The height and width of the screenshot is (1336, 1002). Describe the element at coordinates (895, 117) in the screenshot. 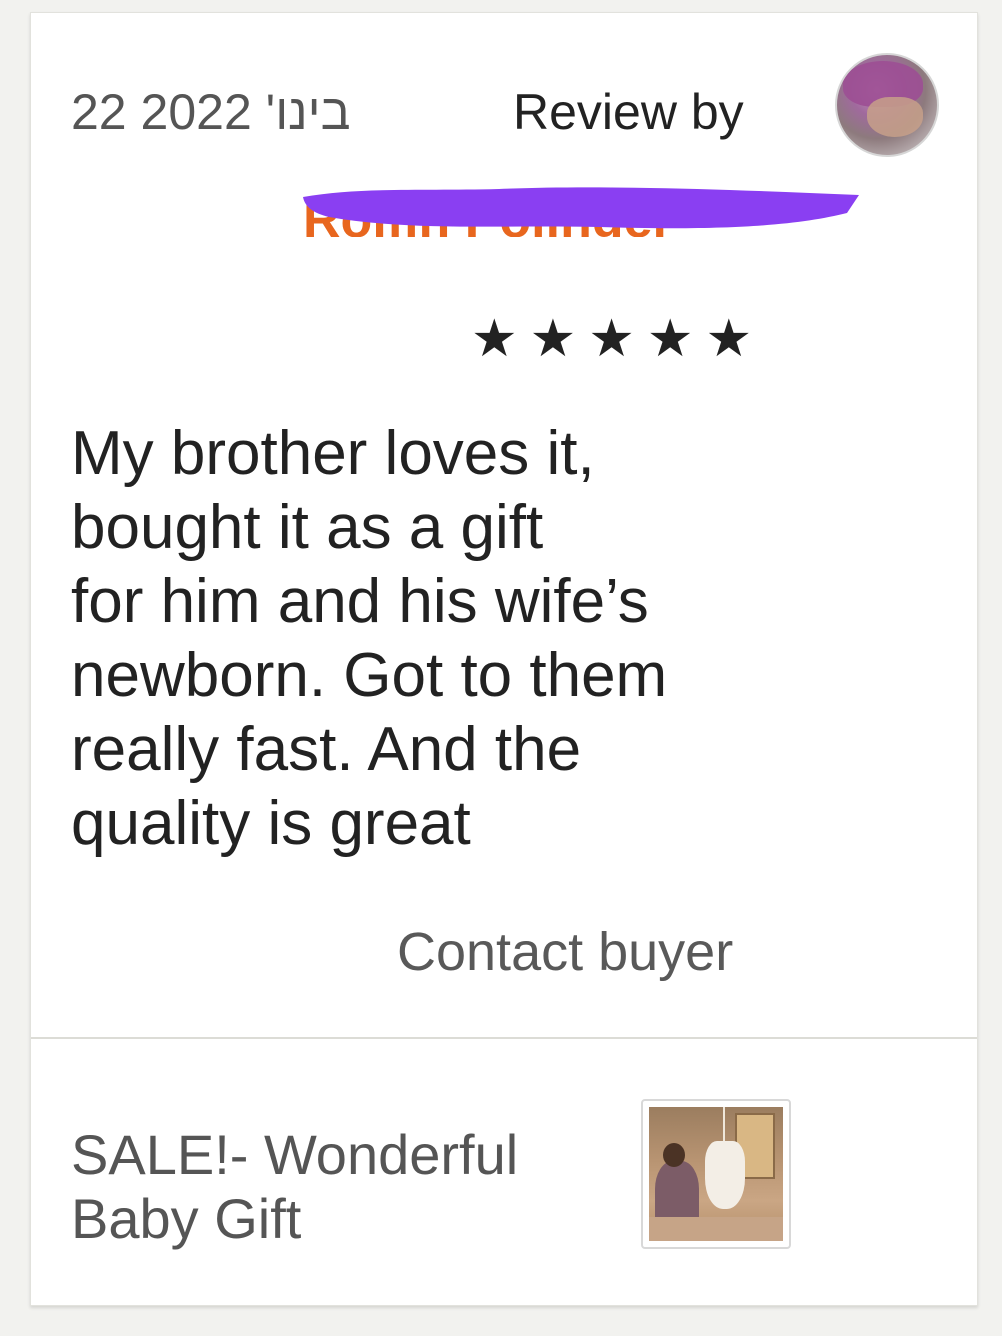

I see `avatar-face` at that location.